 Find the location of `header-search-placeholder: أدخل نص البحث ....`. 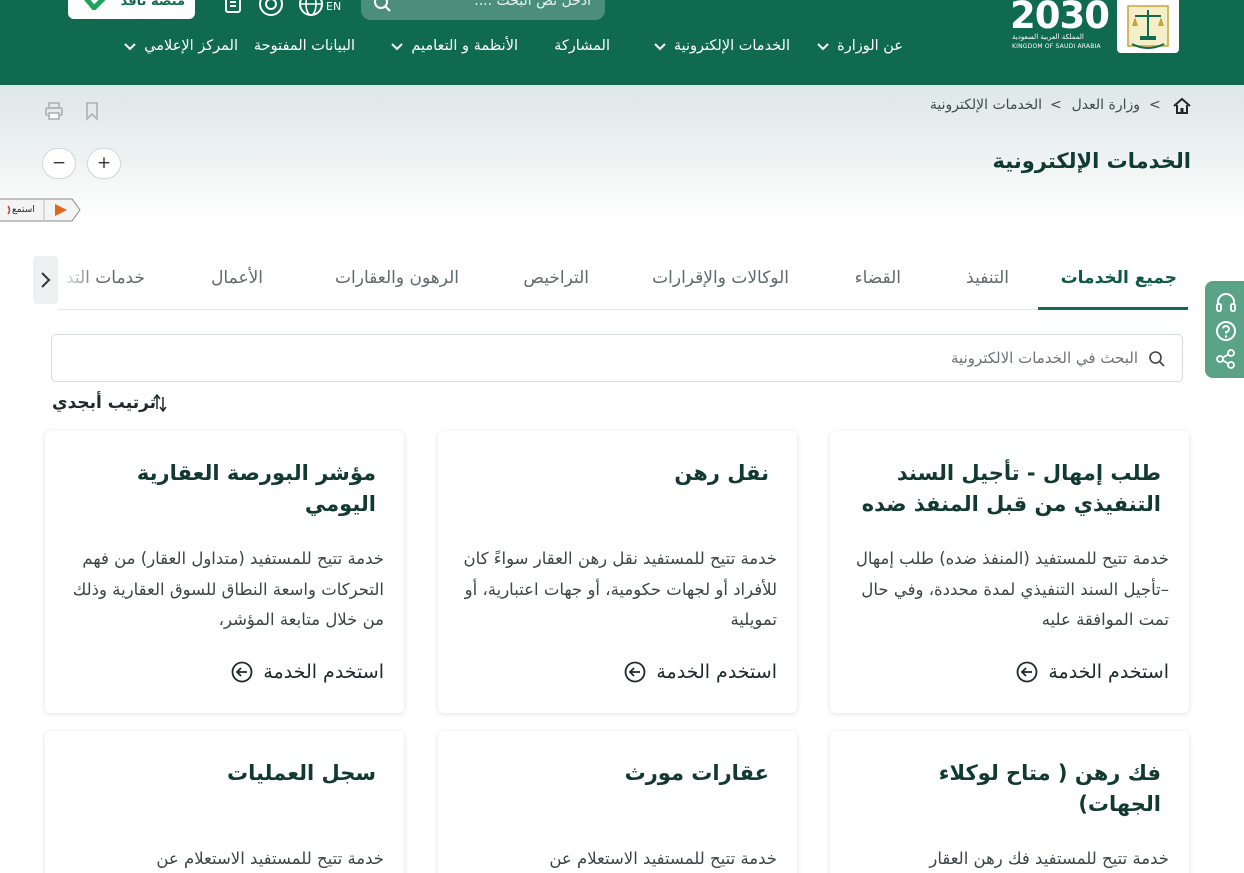

header-search-placeholder: أدخل نص البحث .... is located at coordinates (532, 4).